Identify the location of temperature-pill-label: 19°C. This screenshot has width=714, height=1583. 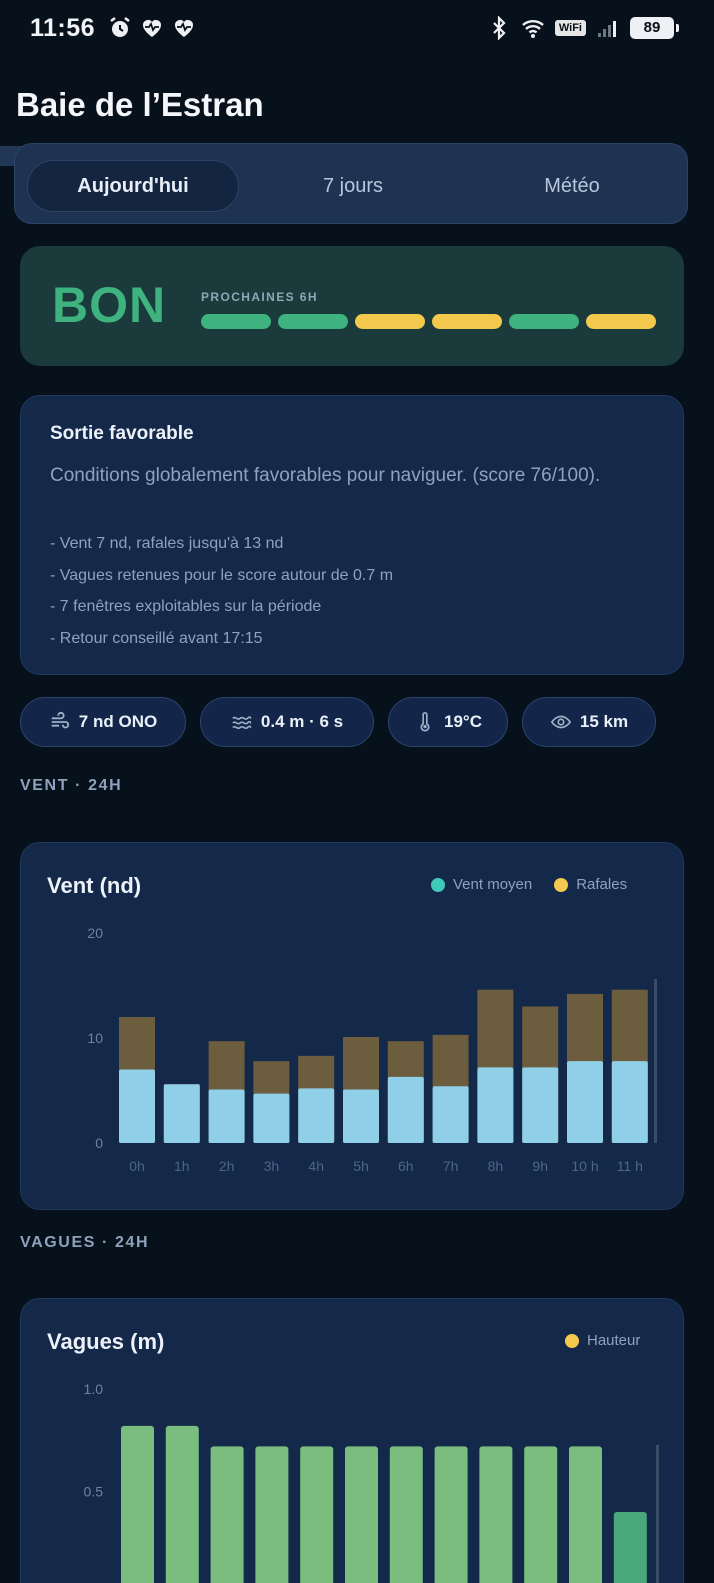
(463, 721).